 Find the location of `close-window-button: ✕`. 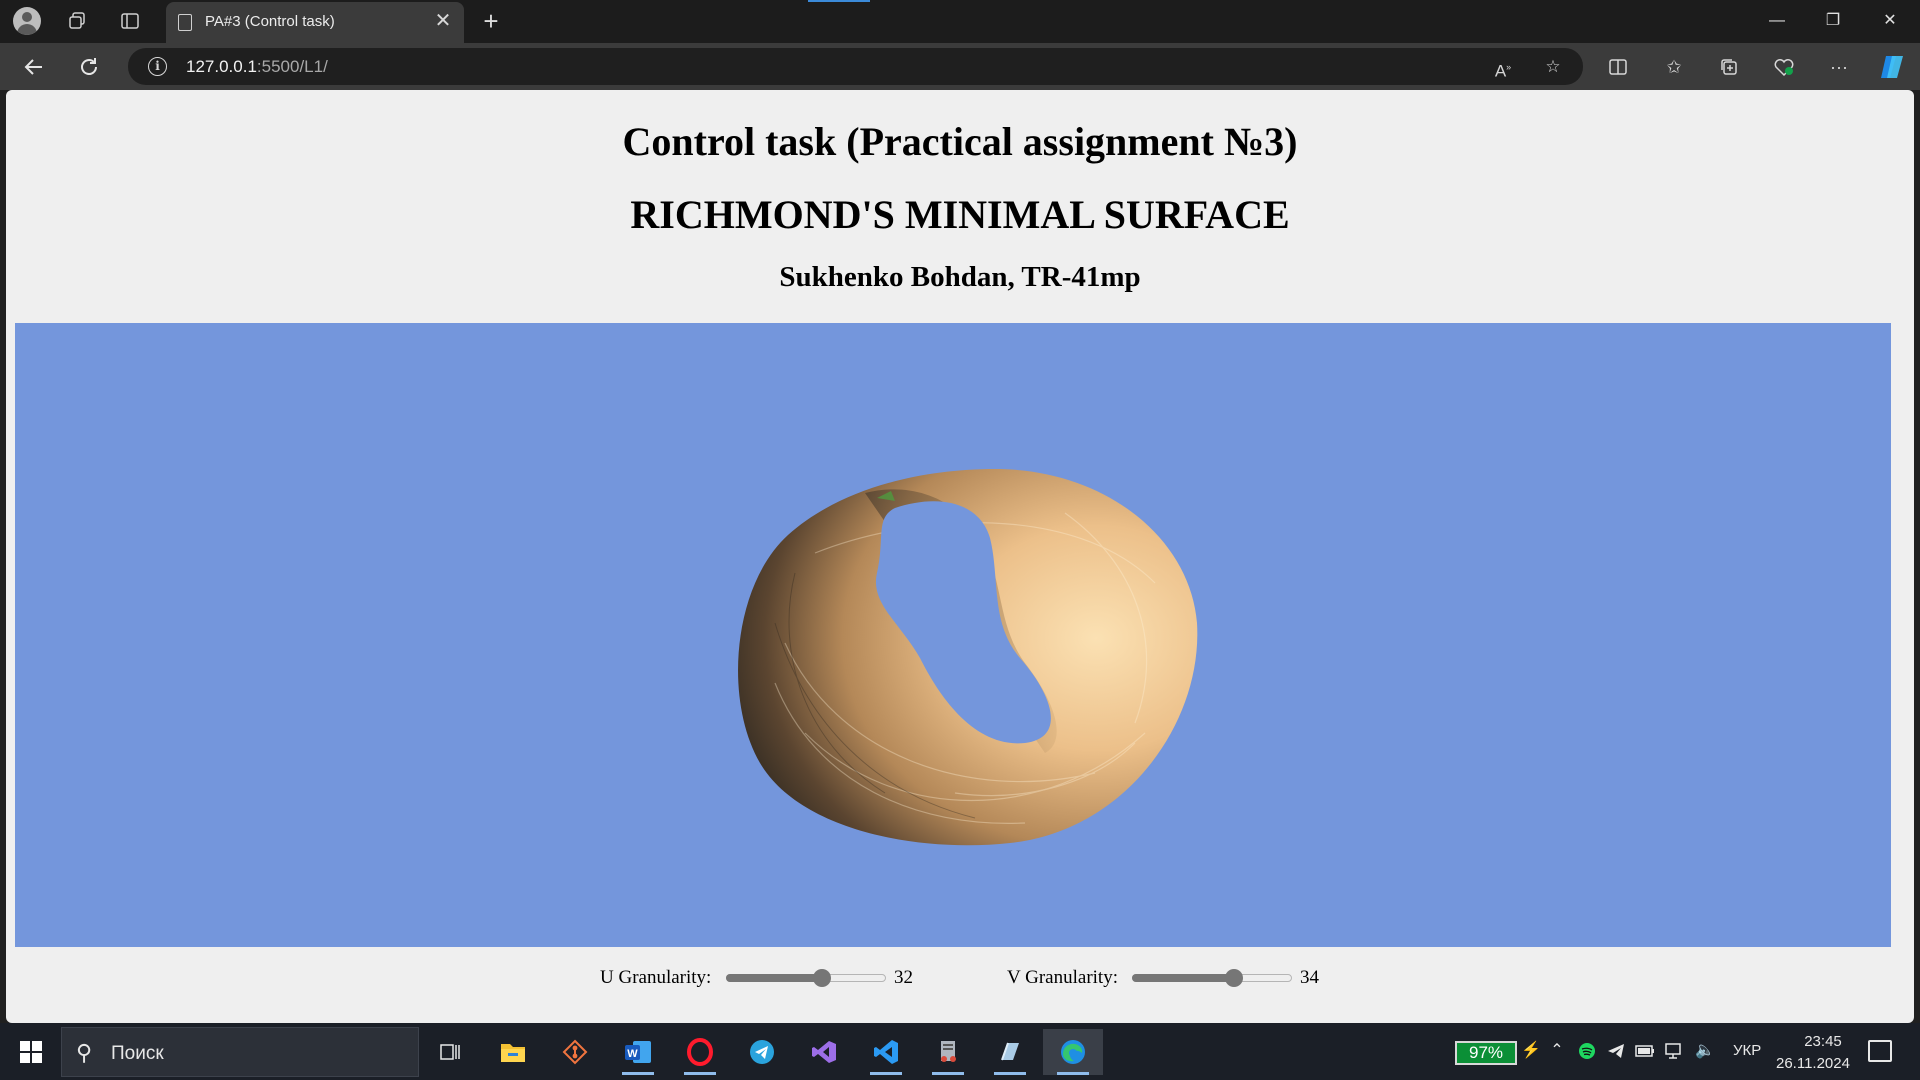

close-window-button: ✕ is located at coordinates (1890, 21).